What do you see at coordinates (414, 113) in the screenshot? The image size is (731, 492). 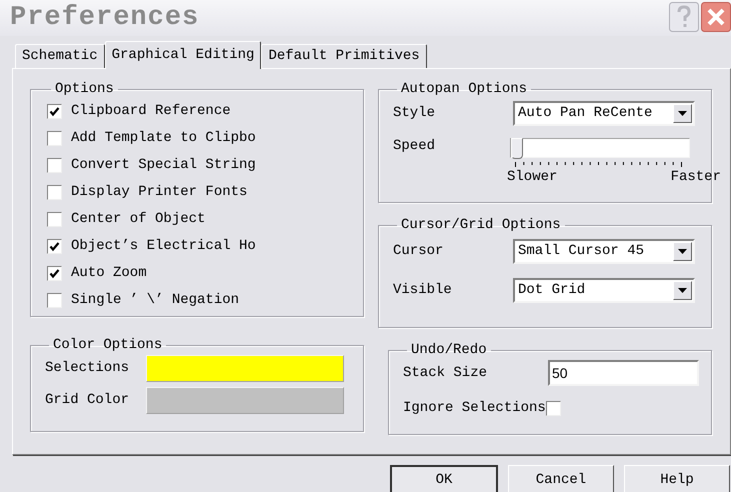 I see `field-label: Style` at bounding box center [414, 113].